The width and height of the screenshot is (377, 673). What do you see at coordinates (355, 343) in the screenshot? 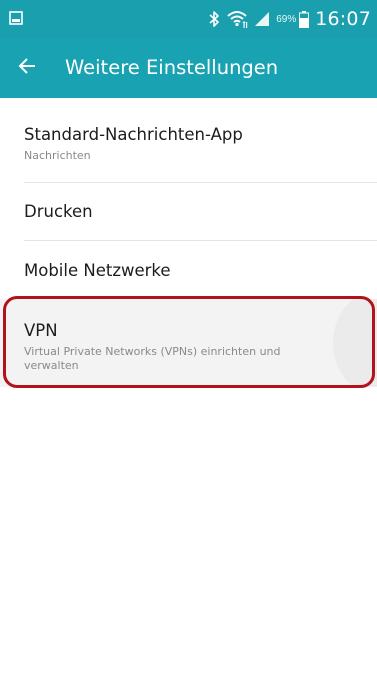
I see `touch-ripple` at bounding box center [355, 343].